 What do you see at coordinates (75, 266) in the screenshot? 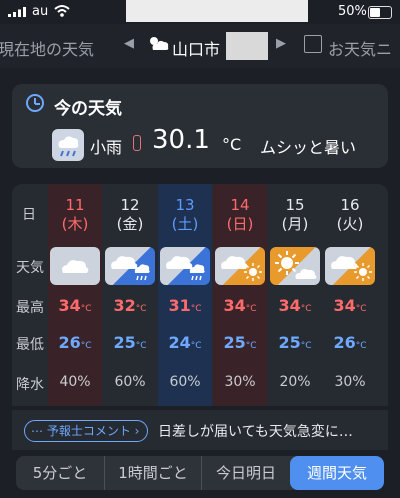
I see `cloudy-icon` at bounding box center [75, 266].